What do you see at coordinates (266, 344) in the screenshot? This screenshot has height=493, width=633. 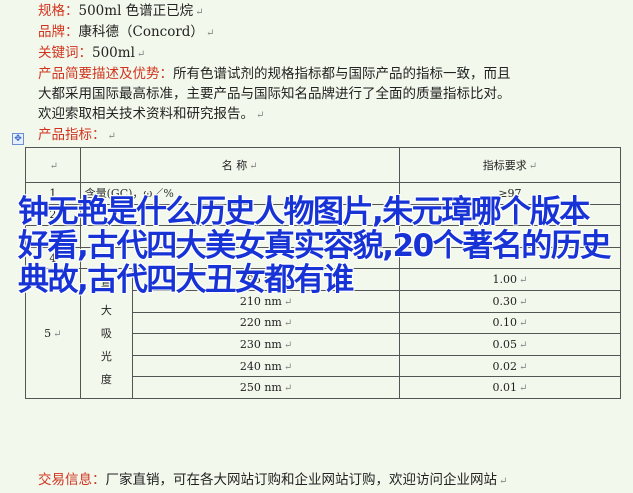 I see `uv-wavelength: 230 nm ↵` at bounding box center [266, 344].